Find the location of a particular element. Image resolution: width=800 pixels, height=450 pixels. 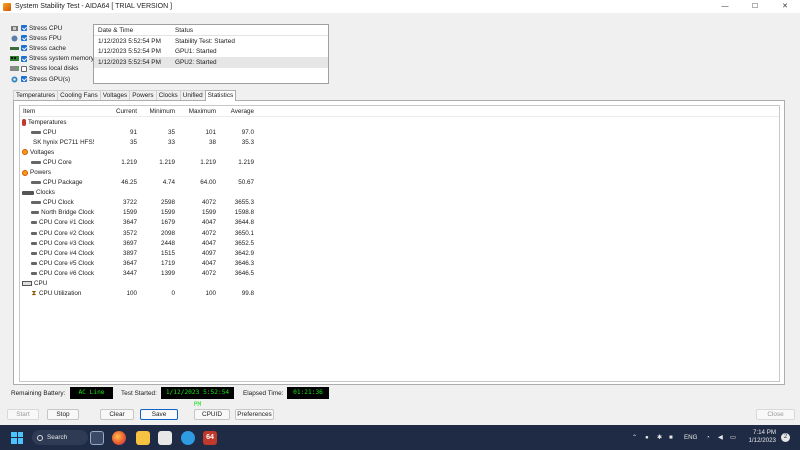

current-cell: 3572 is located at coordinates (129, 233).